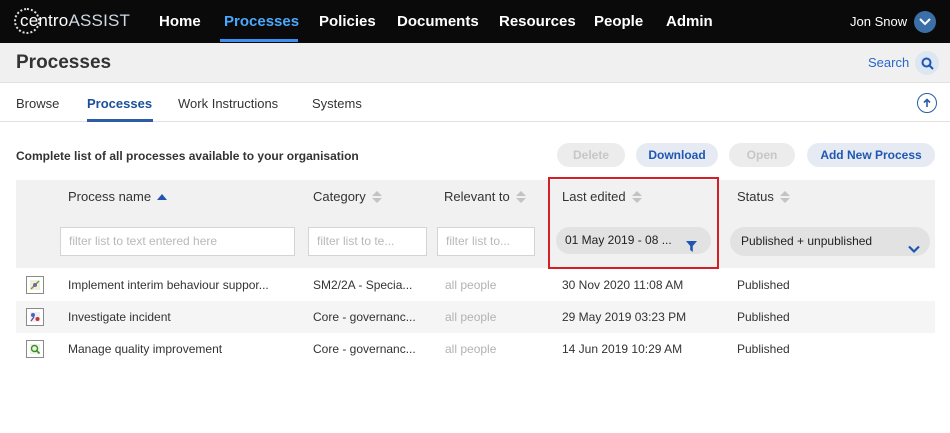 The width and height of the screenshot is (950, 433). What do you see at coordinates (261, 21) in the screenshot?
I see `nav-processes: Processes` at bounding box center [261, 21].